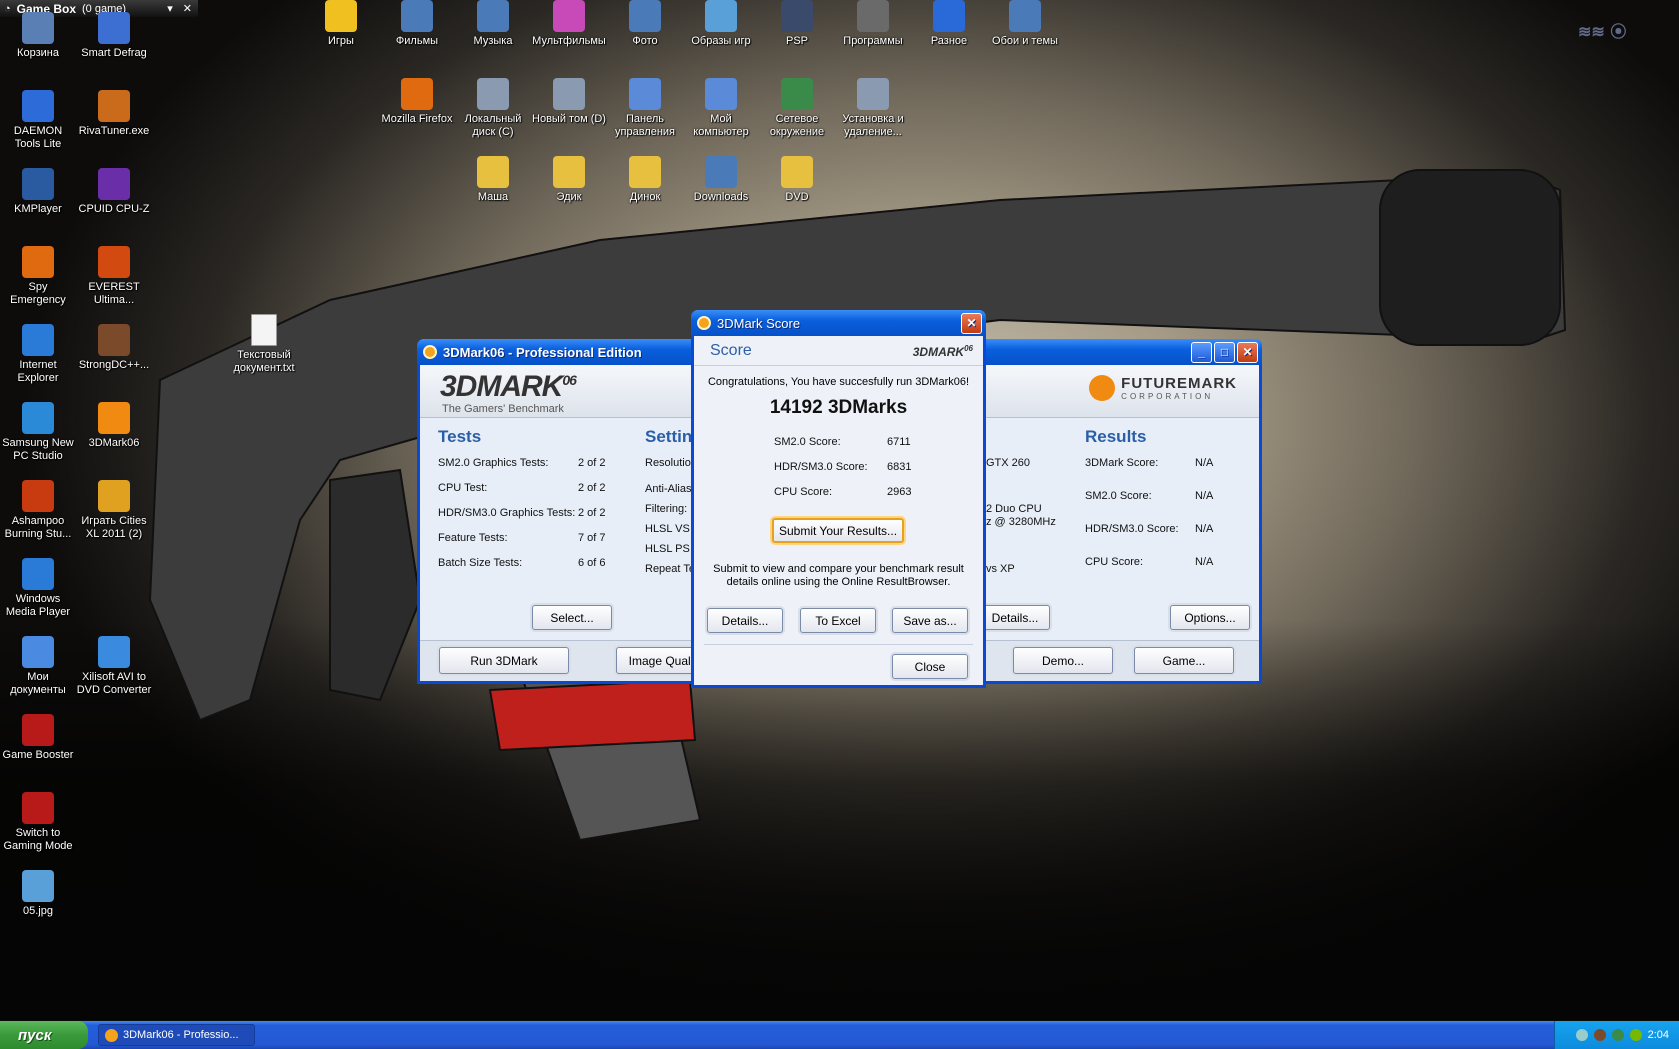 Image resolution: width=1679 pixels, height=1049 pixels. What do you see at coordinates (645, 180) in the screenshot?
I see `desktop-icon: Динок` at bounding box center [645, 180].